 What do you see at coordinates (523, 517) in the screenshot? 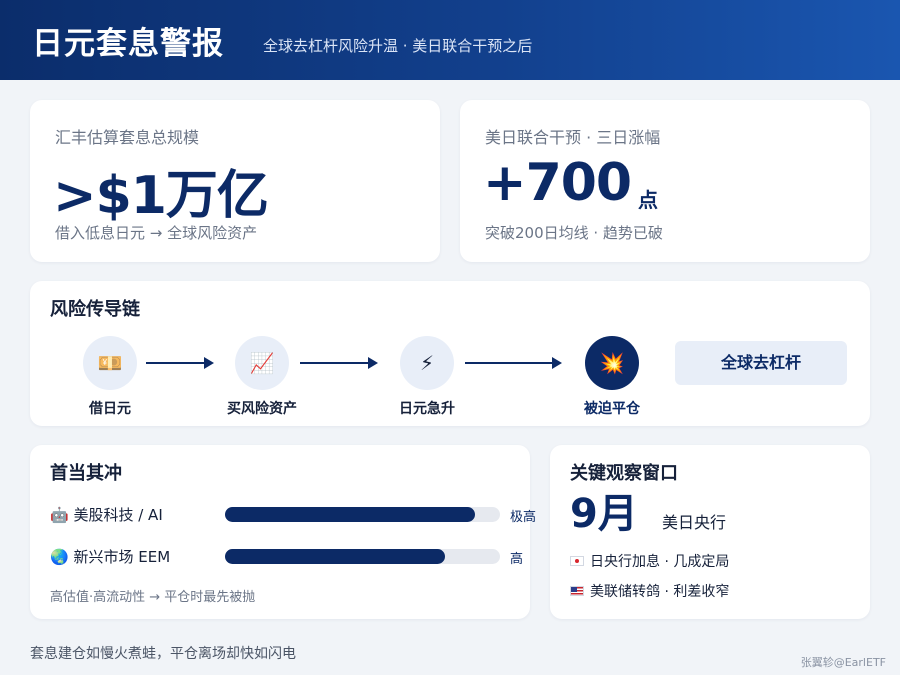
I see `impact-level: 极高` at bounding box center [523, 517].